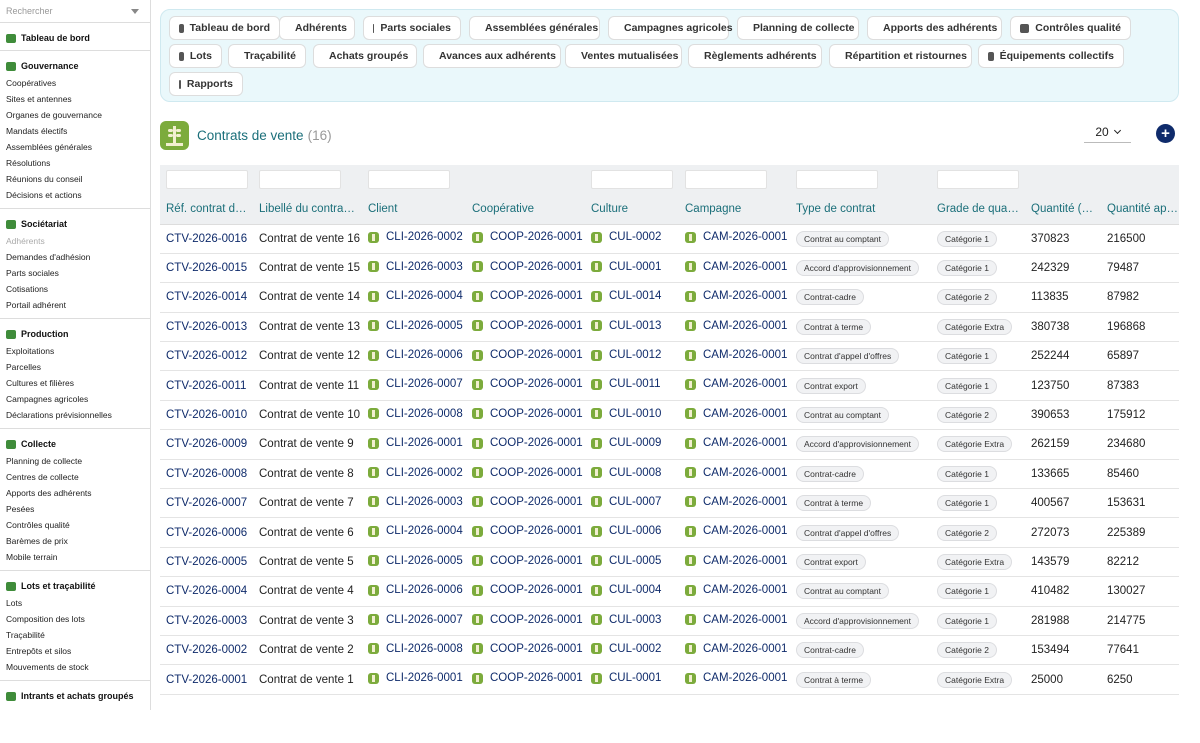  Describe the element at coordinates (75, 367) in the screenshot. I see `sidebar-item: Parcelles` at that location.